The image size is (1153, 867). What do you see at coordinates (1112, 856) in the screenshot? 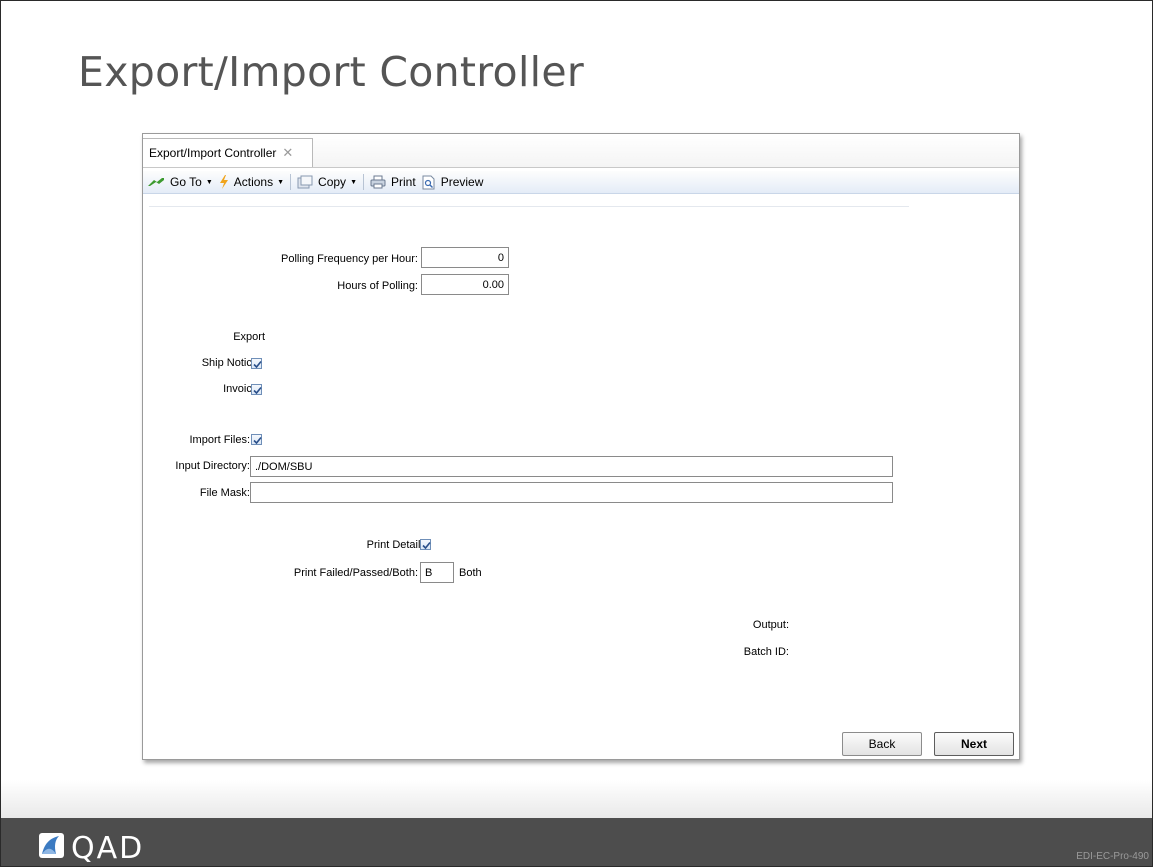
I see `slide-code: EDI-EC-Pro-490` at bounding box center [1112, 856].